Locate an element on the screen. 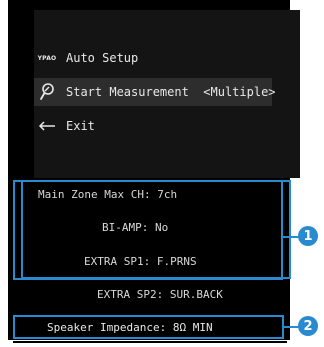 The height and width of the screenshot is (347, 324). callout-1: 1 is located at coordinates (308, 236).